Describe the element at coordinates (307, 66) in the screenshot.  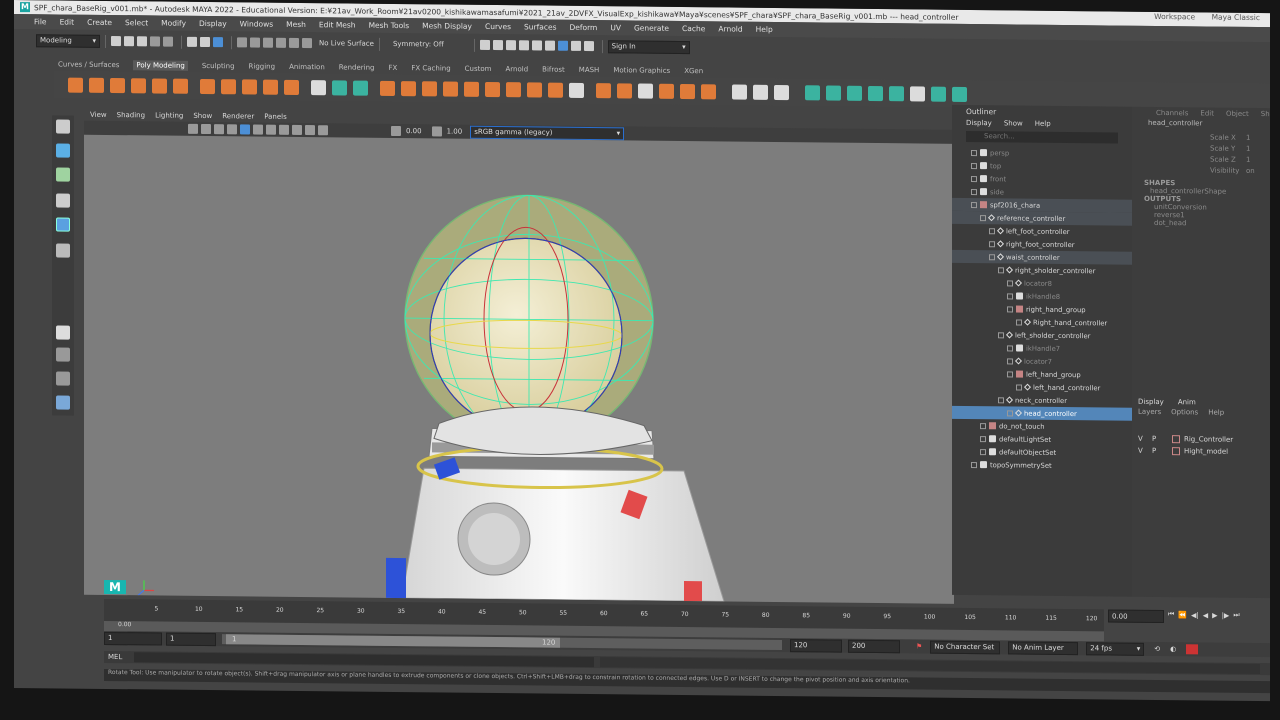
I see `shelf-tab-animation: Animation` at that location.